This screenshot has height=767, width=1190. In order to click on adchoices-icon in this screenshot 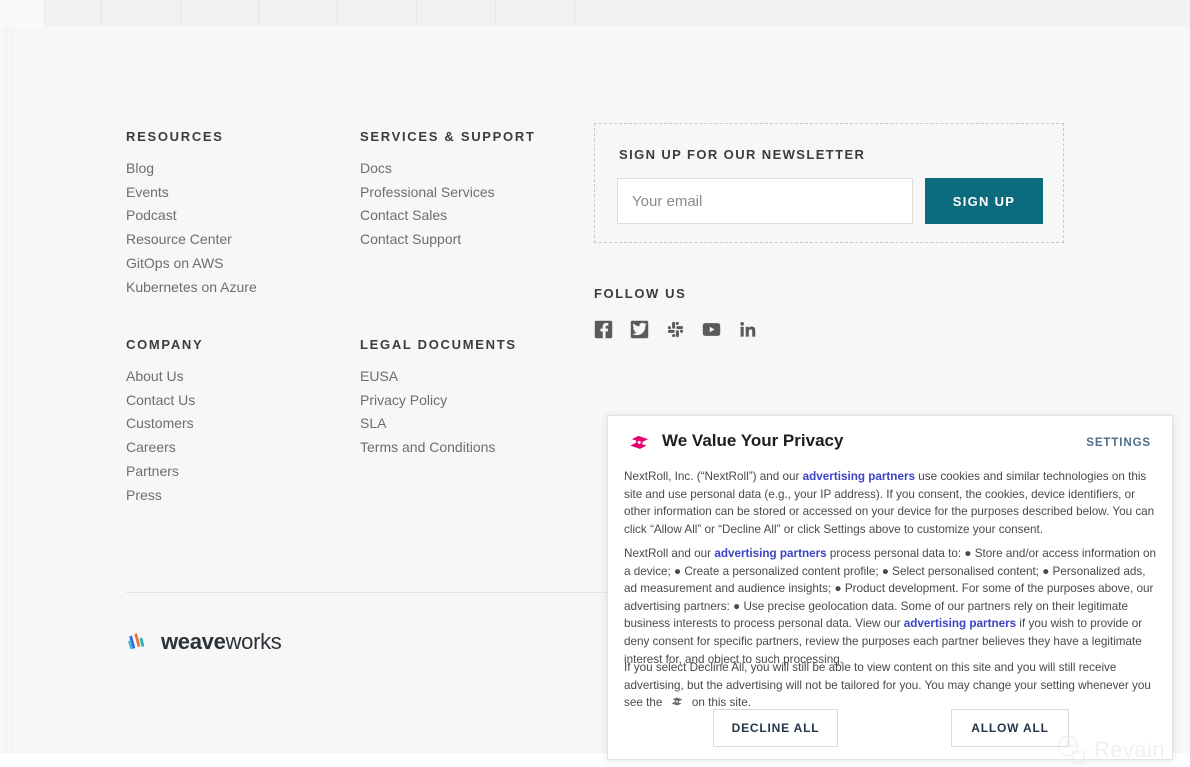, I will do `click(677, 701)`.